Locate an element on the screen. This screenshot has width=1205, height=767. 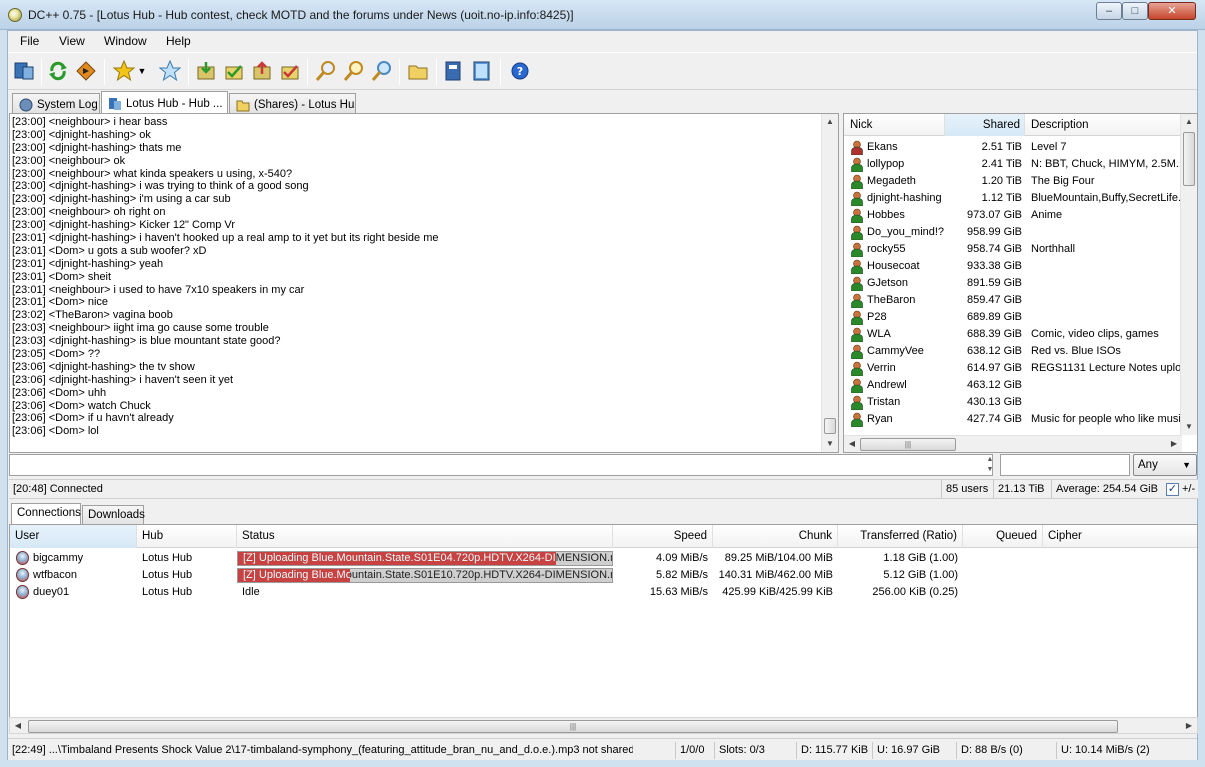
filter-type-select: Any ▼ is located at coordinates (1165, 465).